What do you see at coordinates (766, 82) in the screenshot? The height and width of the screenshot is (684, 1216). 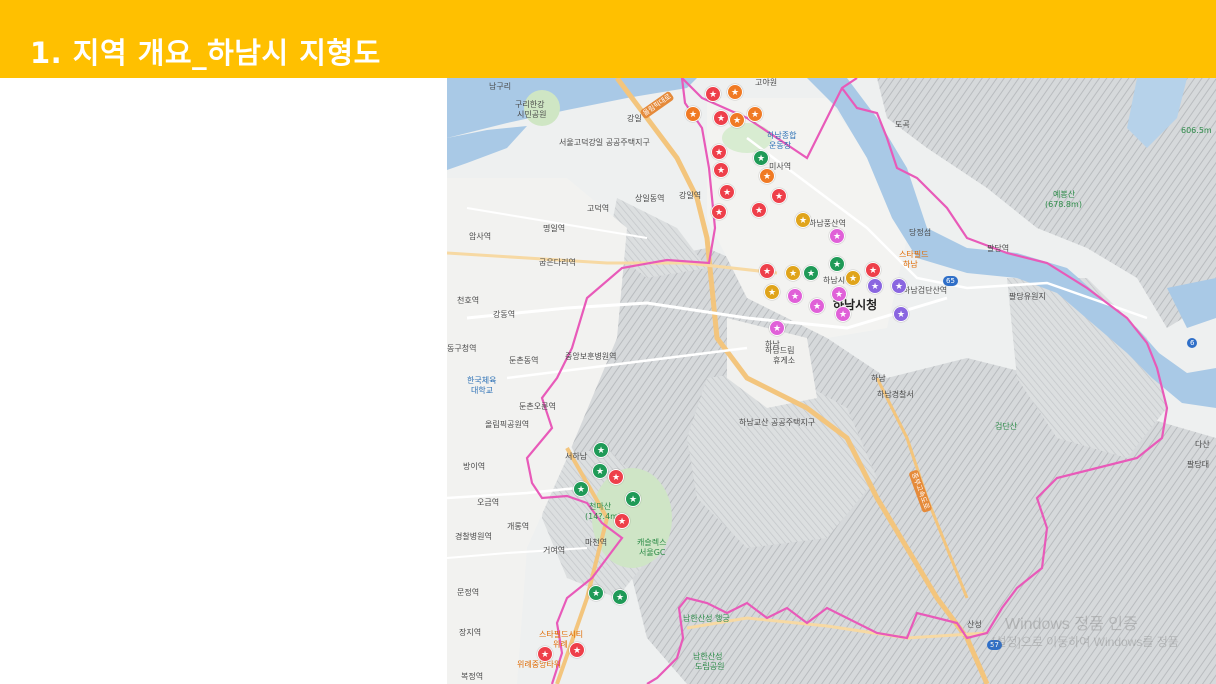 I see `label-goyawon: 고야원` at bounding box center [766, 82].